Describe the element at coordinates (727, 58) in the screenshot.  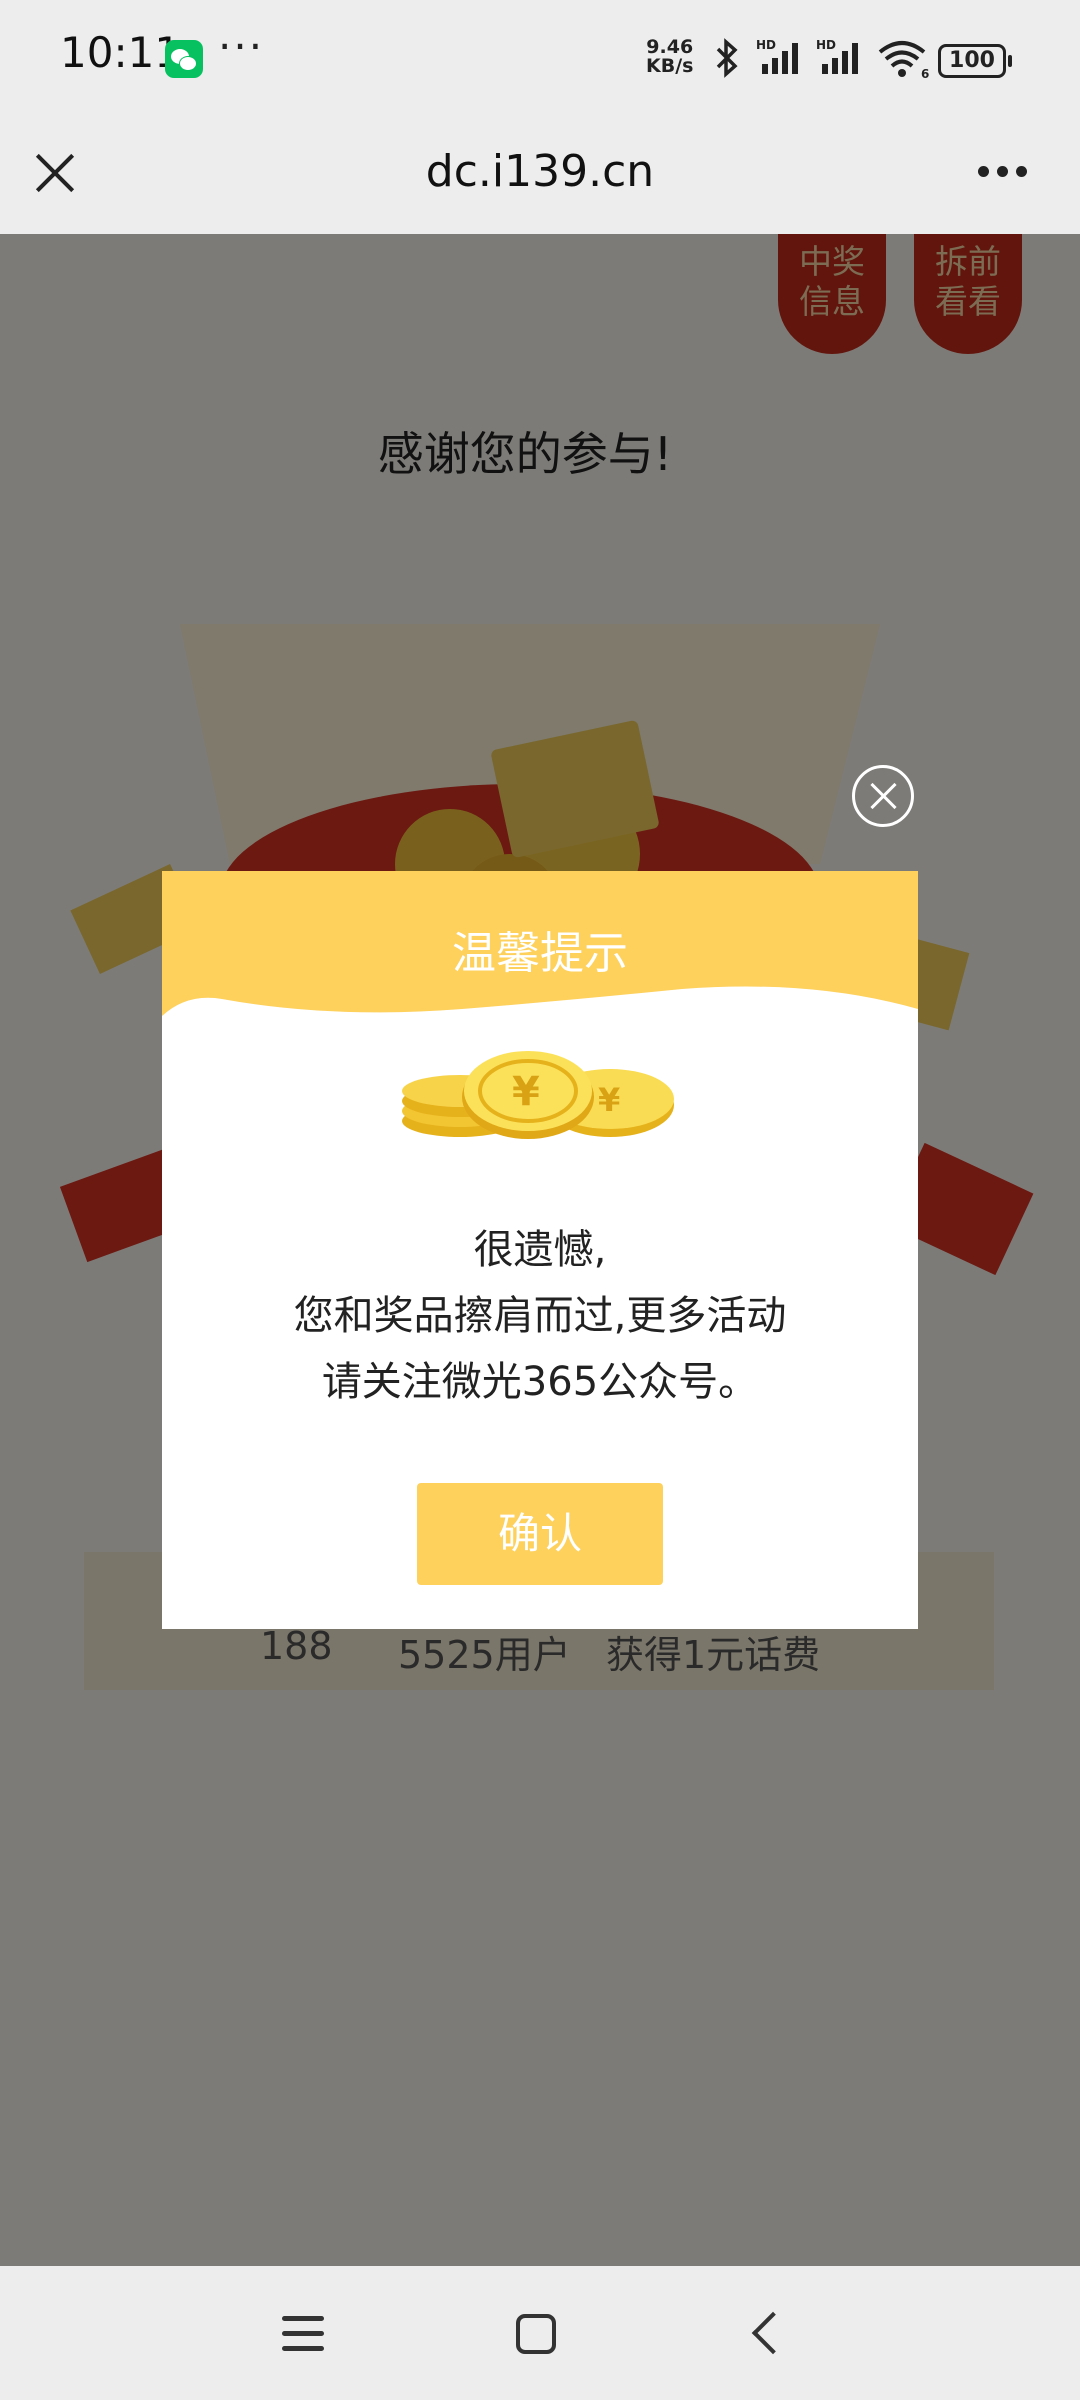
I see `bluetooth-icon` at that location.